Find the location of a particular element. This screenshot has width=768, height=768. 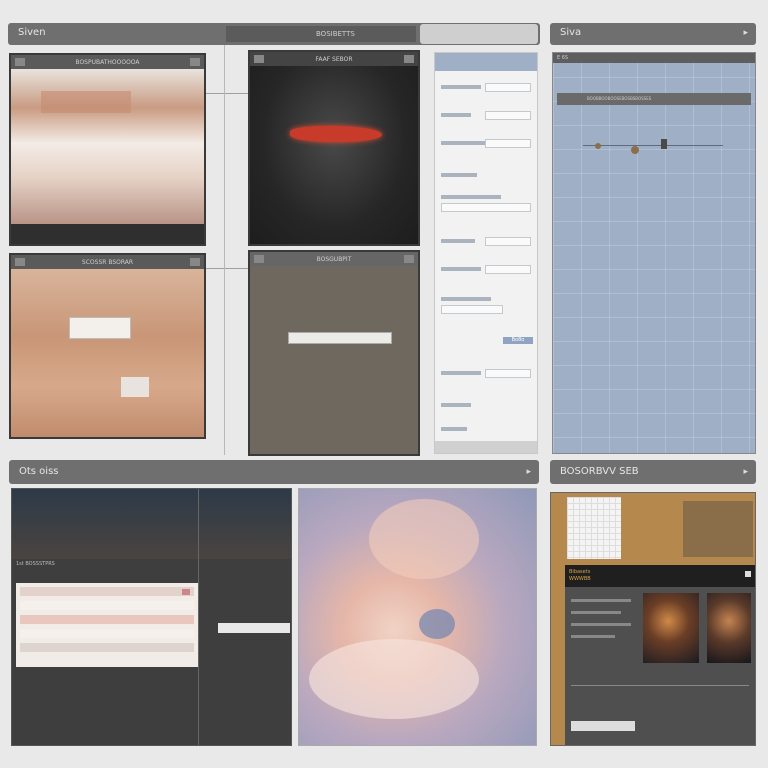

form-submit-button: Bo8o is located at coordinates (518, 340).